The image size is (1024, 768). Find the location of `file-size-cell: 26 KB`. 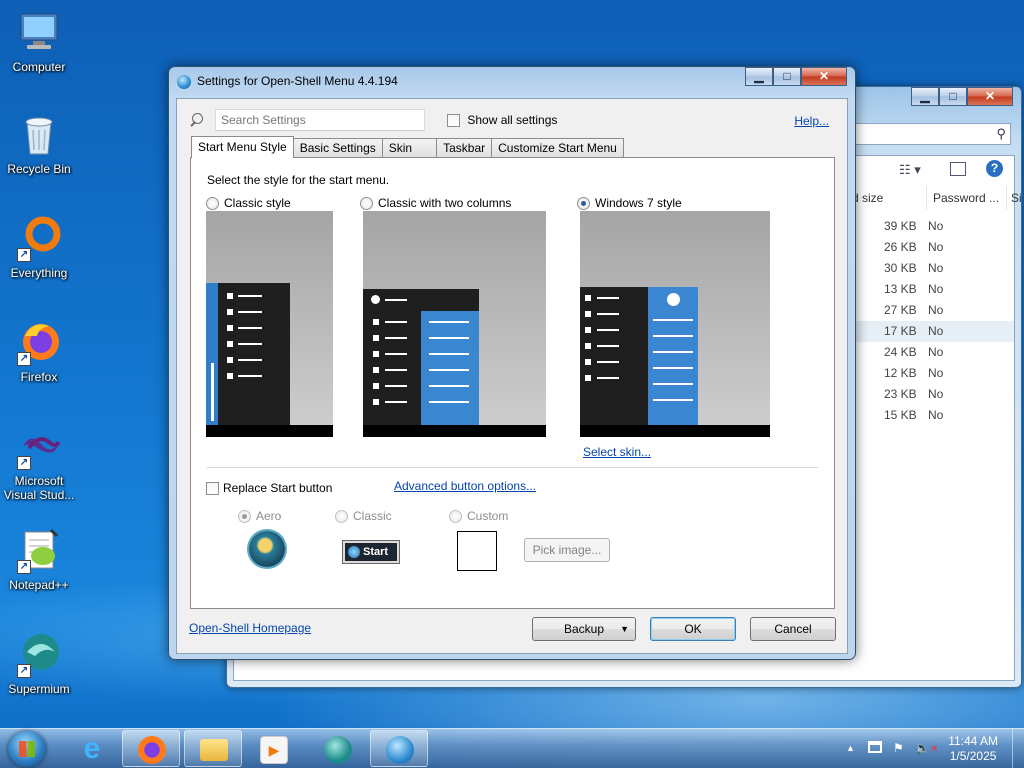

file-size-cell: 26 KB is located at coordinates (900, 247).